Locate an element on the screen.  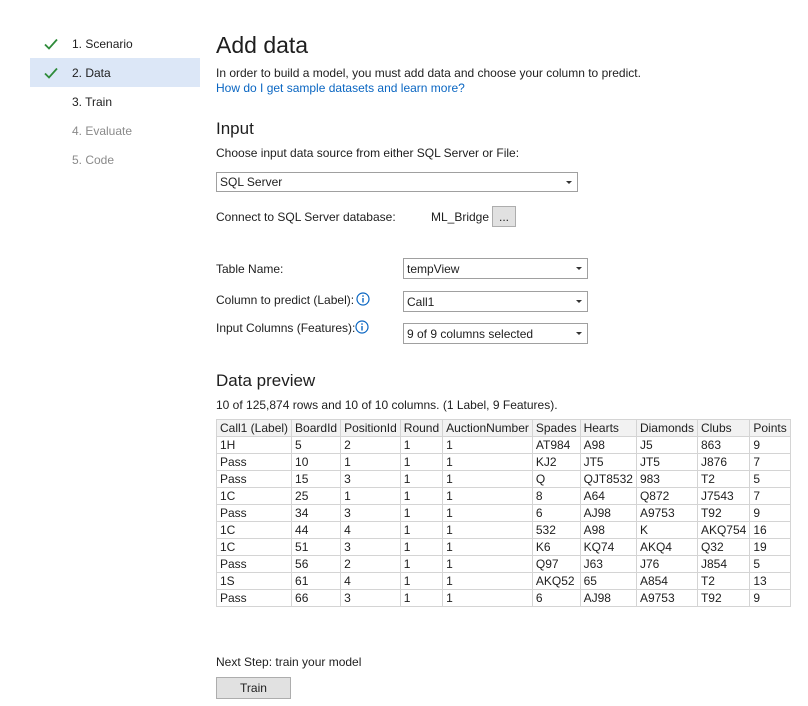
table-row: Pass 10 1 1 1 KJ2 JT5 JT5 J876 7 is located at coordinates (503, 462).